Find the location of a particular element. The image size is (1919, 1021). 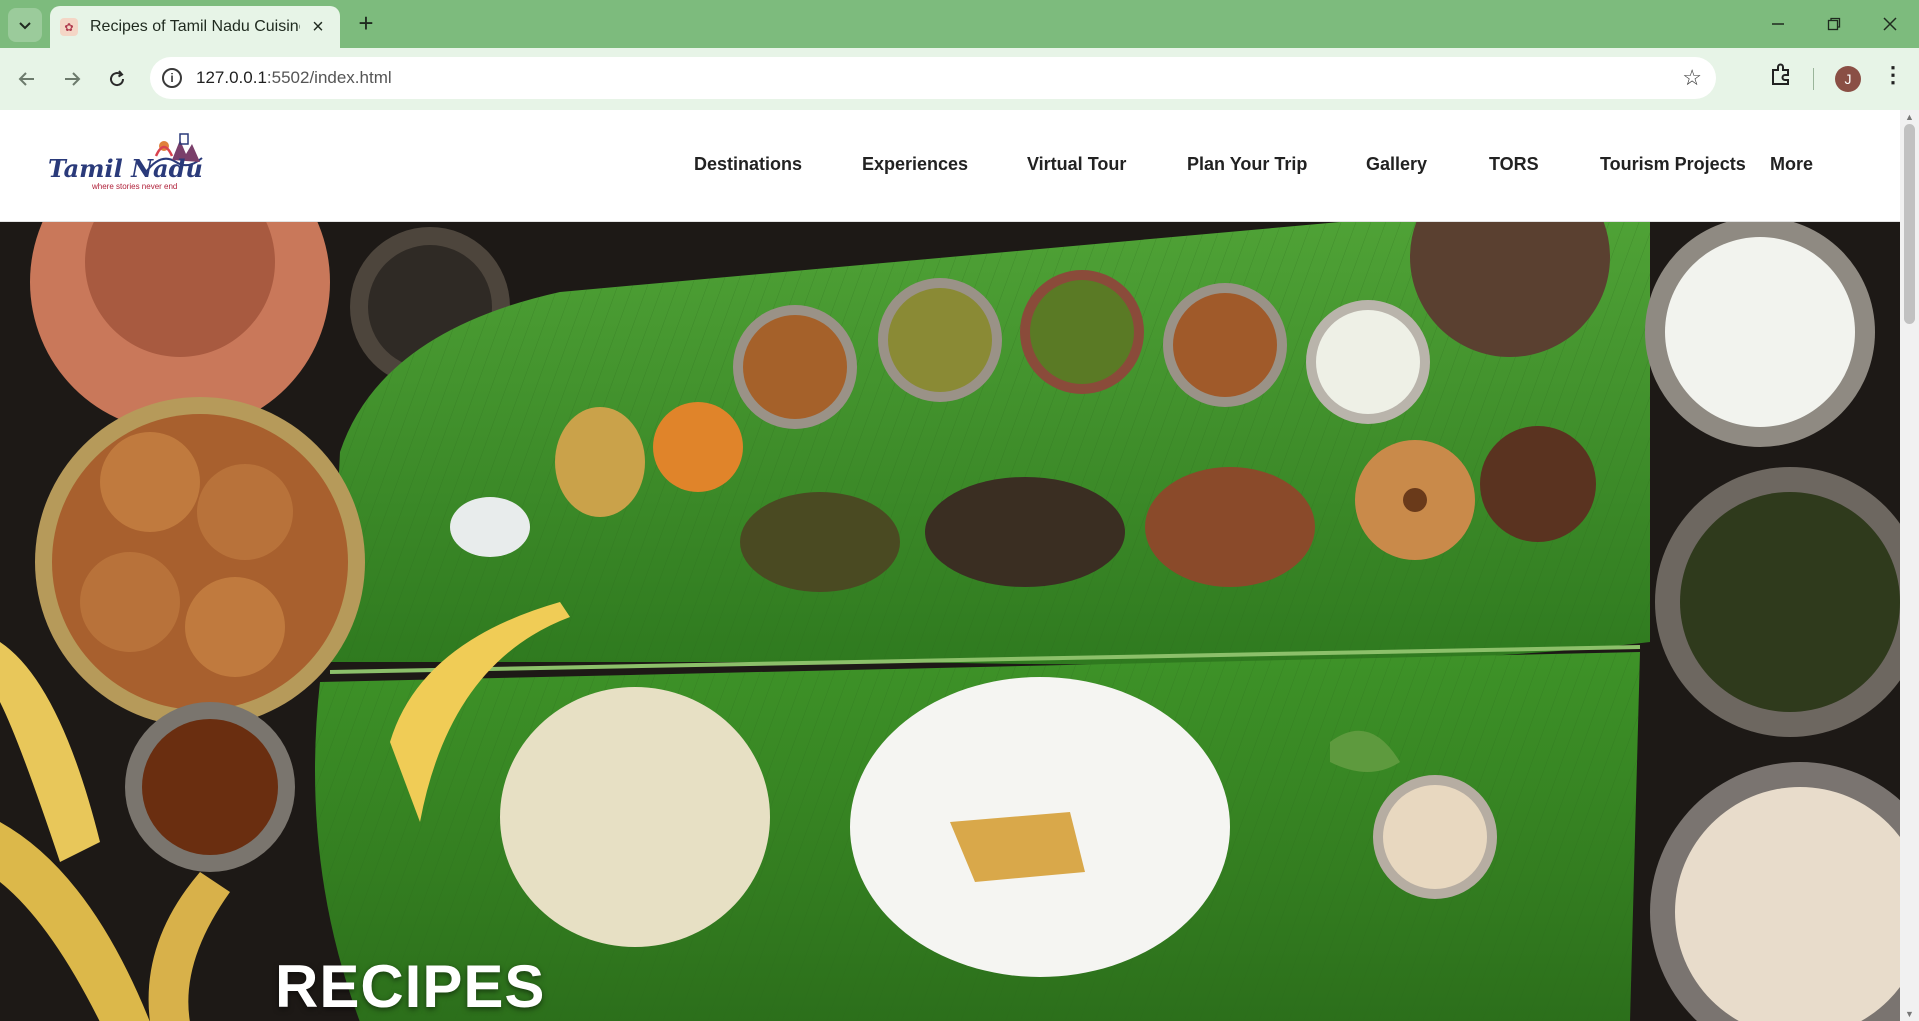

logo-tagline: where stories never end is located at coordinates (135, 186).